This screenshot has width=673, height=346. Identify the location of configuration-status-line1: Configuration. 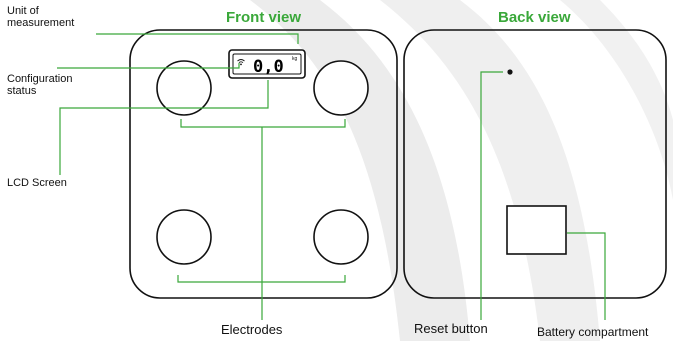
(40, 79).